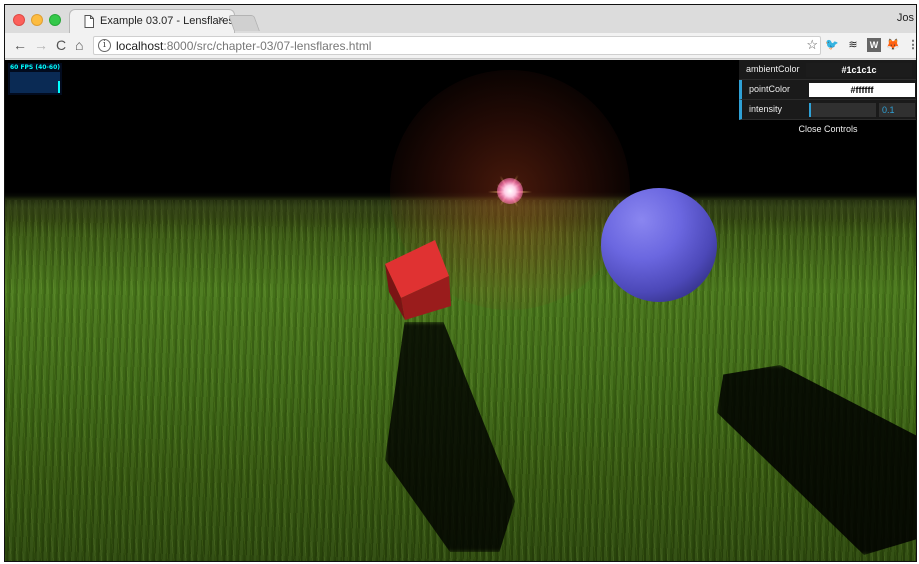 The height and width of the screenshot is (564, 919). Describe the element at coordinates (89, 21) in the screenshot. I see `document-icon` at that location.